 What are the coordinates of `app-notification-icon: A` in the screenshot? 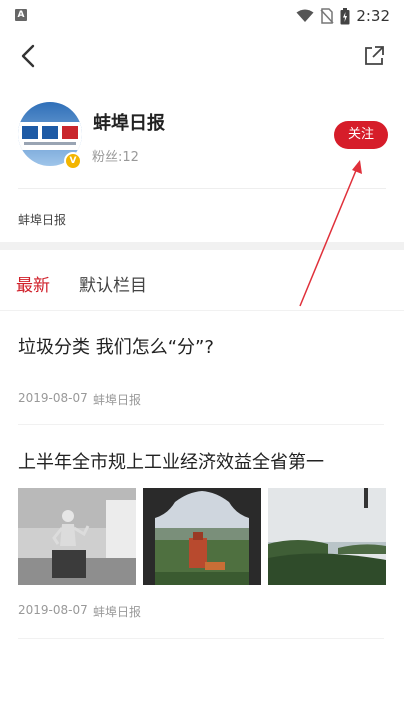 It's located at (21, 15).